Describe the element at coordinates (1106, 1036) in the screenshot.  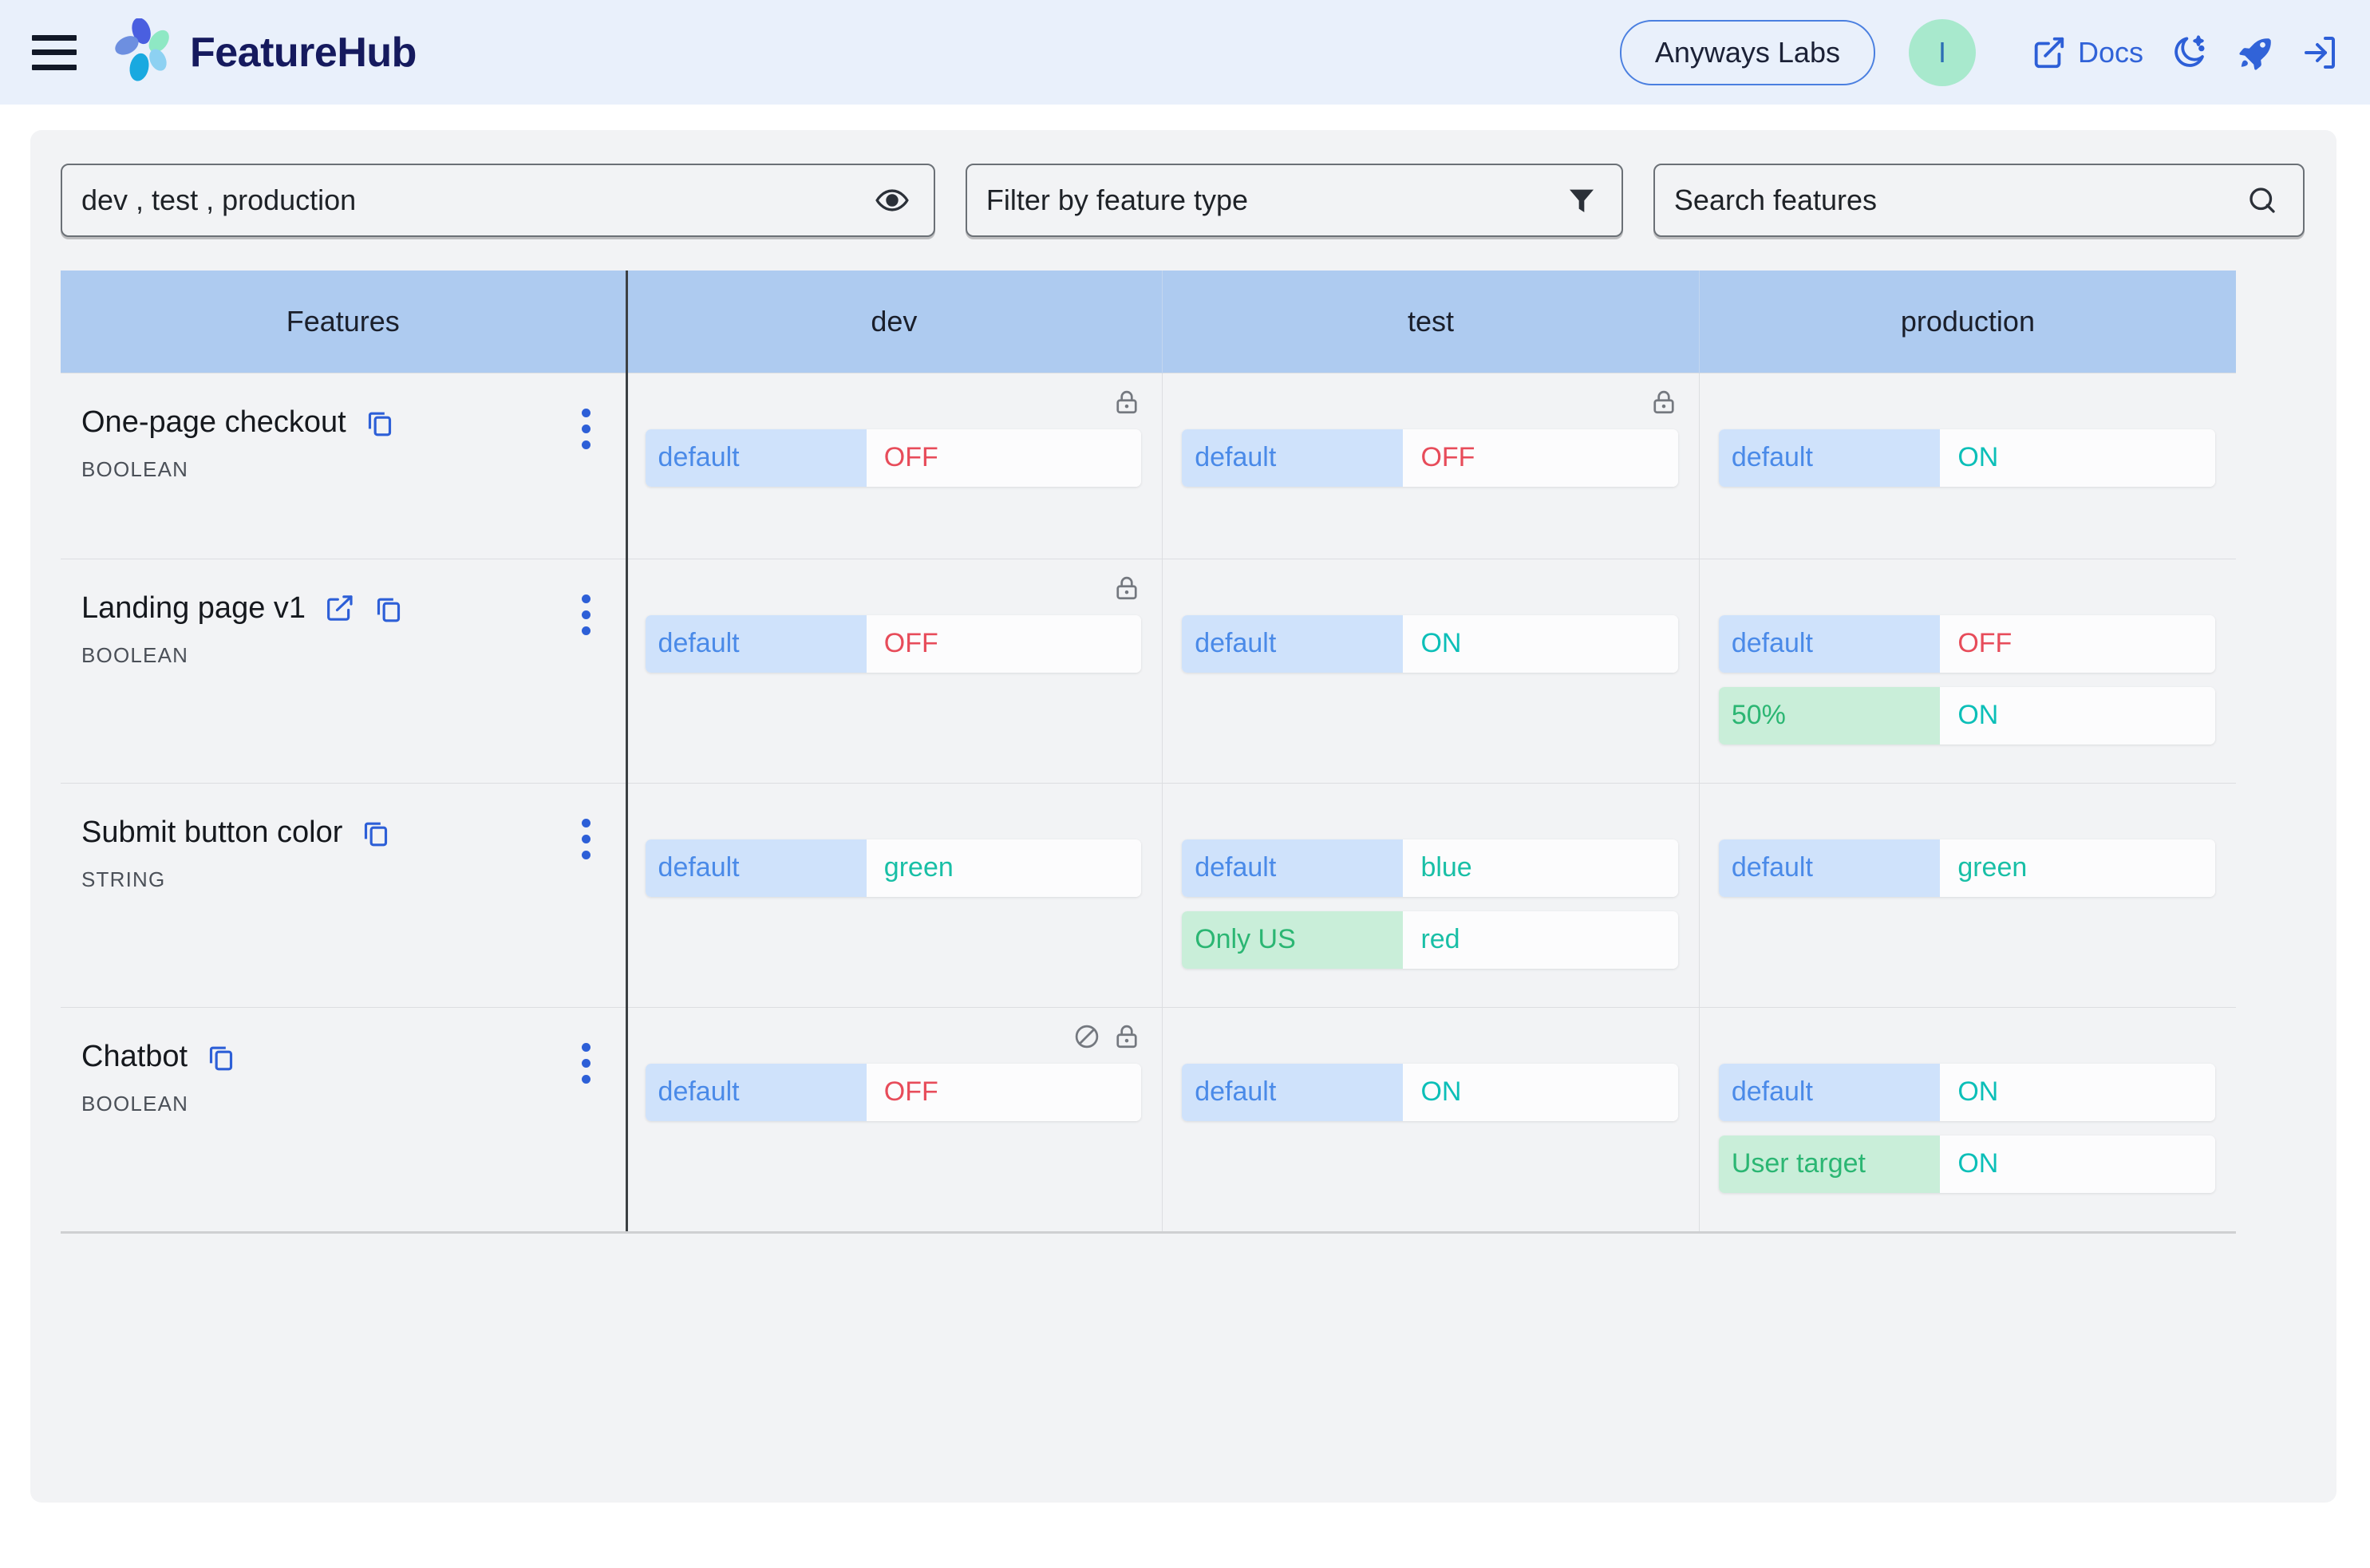
I see `cell-status-icons` at that location.